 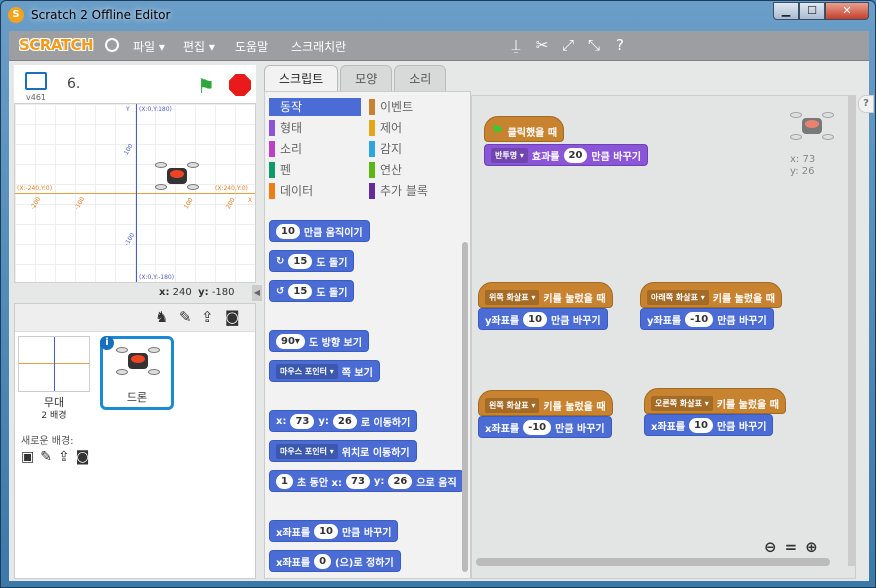 I want to click on backdrop-count: 2 배경, so click(x=54, y=416).